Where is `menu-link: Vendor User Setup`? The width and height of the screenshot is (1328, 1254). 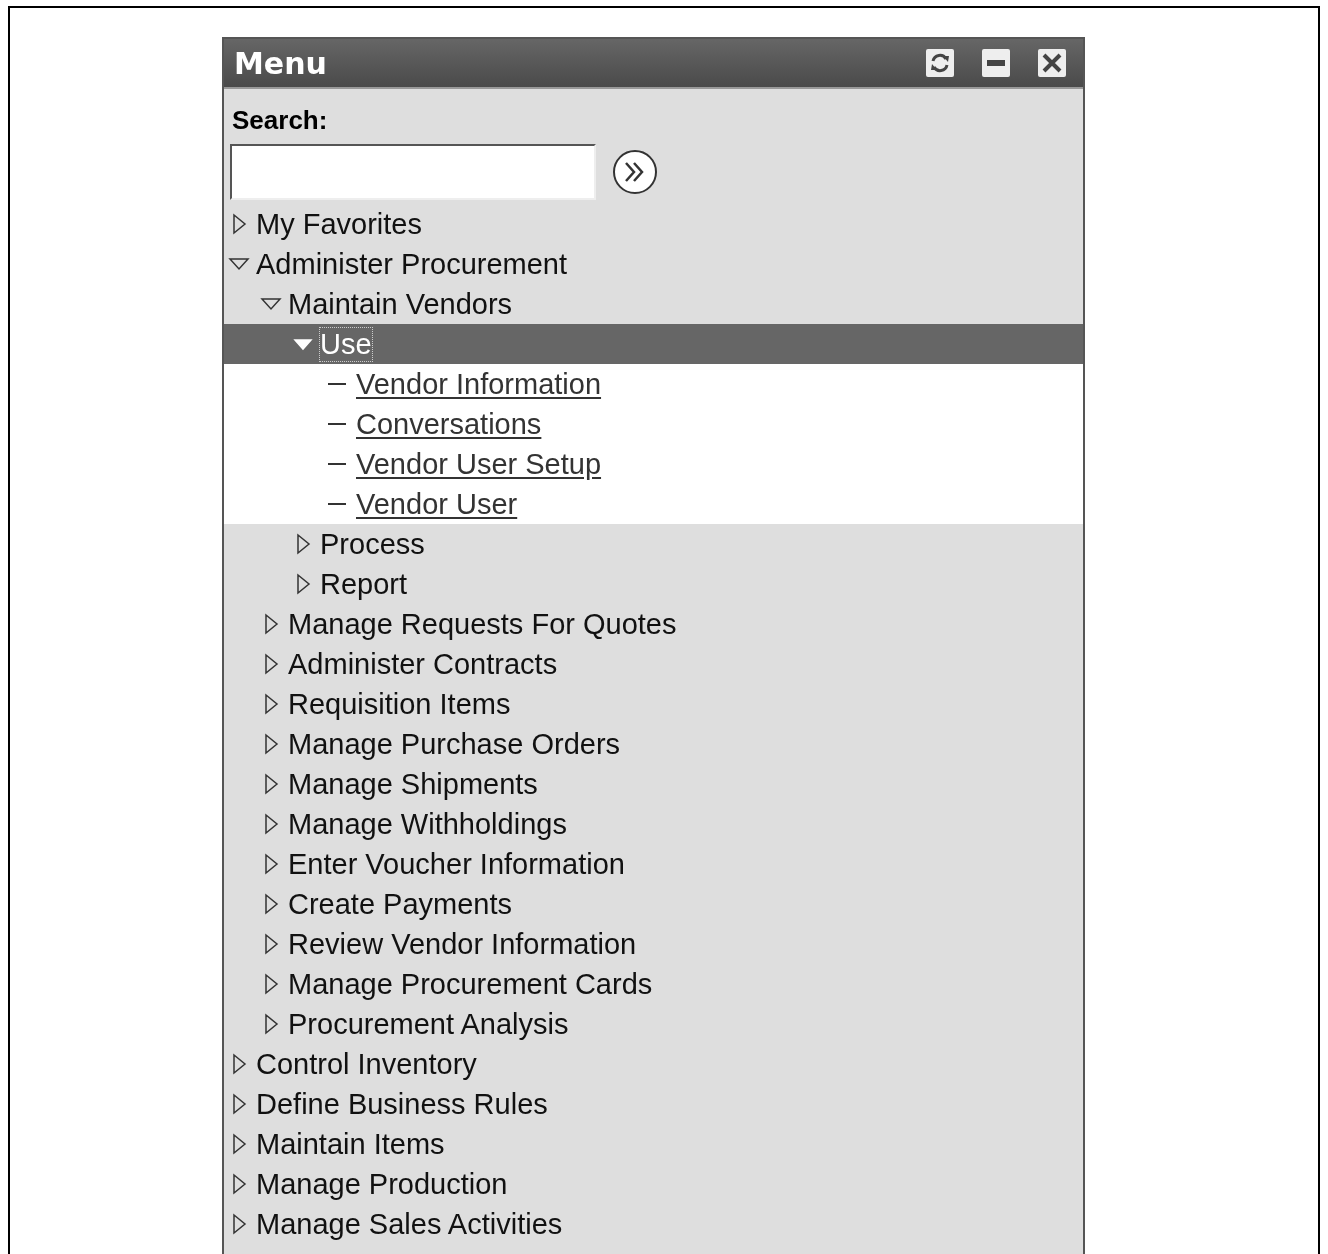
menu-link: Vendor User Setup is located at coordinates (479, 464).